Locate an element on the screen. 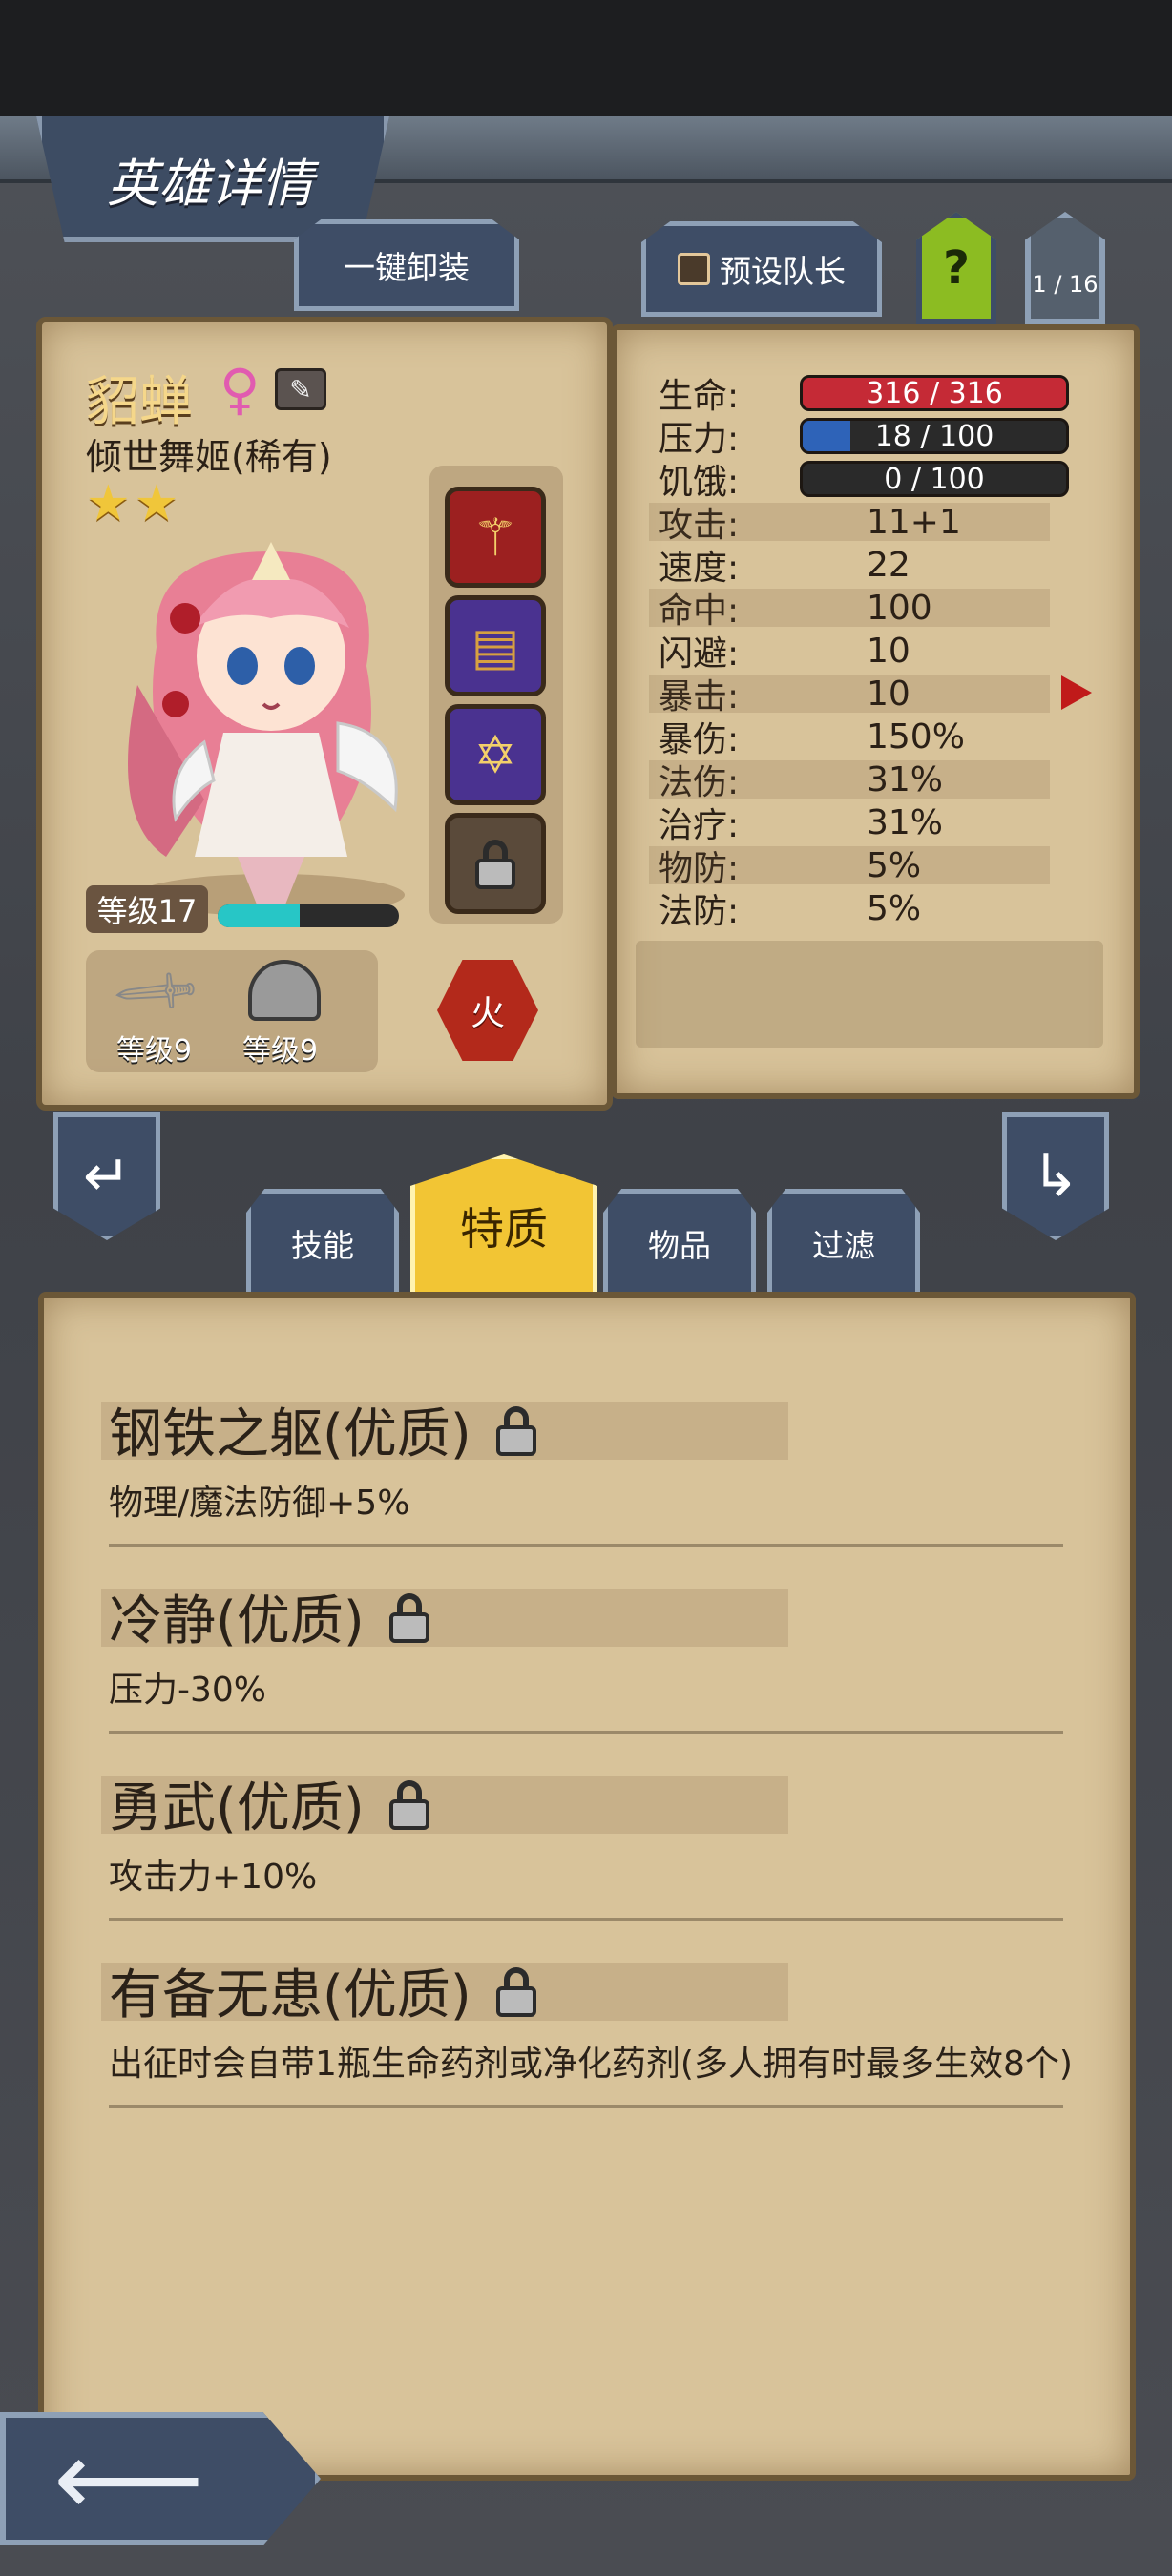 Image resolution: width=1172 pixels, height=2576 pixels. stat-row: 暴伤: 150% is located at coordinates (883, 738).